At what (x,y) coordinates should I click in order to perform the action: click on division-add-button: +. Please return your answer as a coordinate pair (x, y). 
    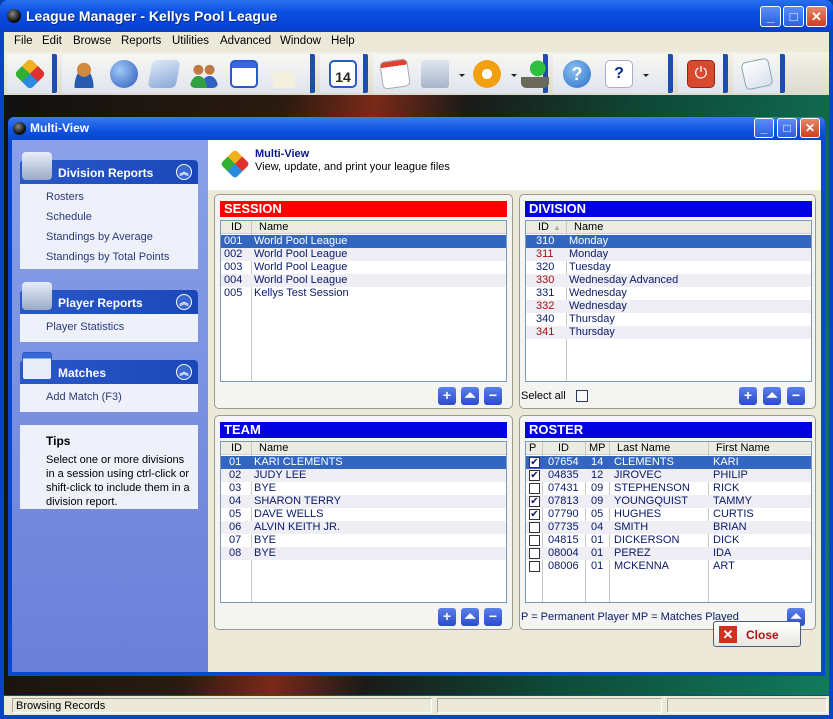
    Looking at the image, I should click on (748, 396).